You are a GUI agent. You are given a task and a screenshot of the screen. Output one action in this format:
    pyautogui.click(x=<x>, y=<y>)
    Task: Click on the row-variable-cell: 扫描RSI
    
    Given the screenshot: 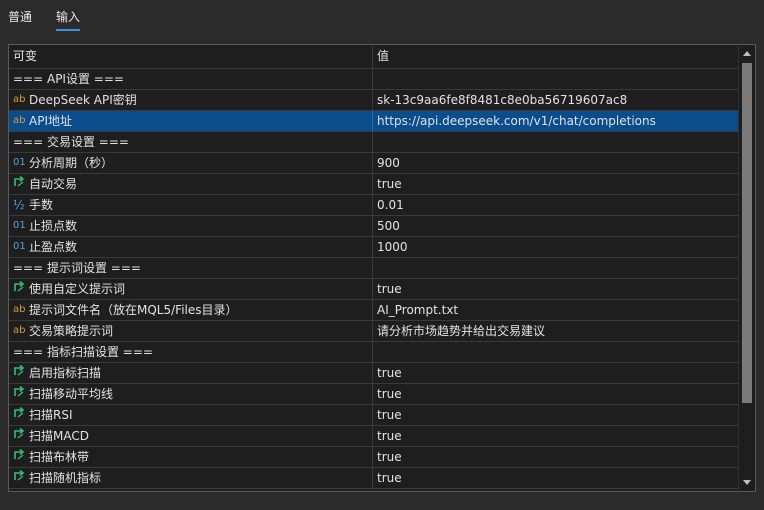 What is the action you would take?
    pyautogui.click(x=191, y=415)
    